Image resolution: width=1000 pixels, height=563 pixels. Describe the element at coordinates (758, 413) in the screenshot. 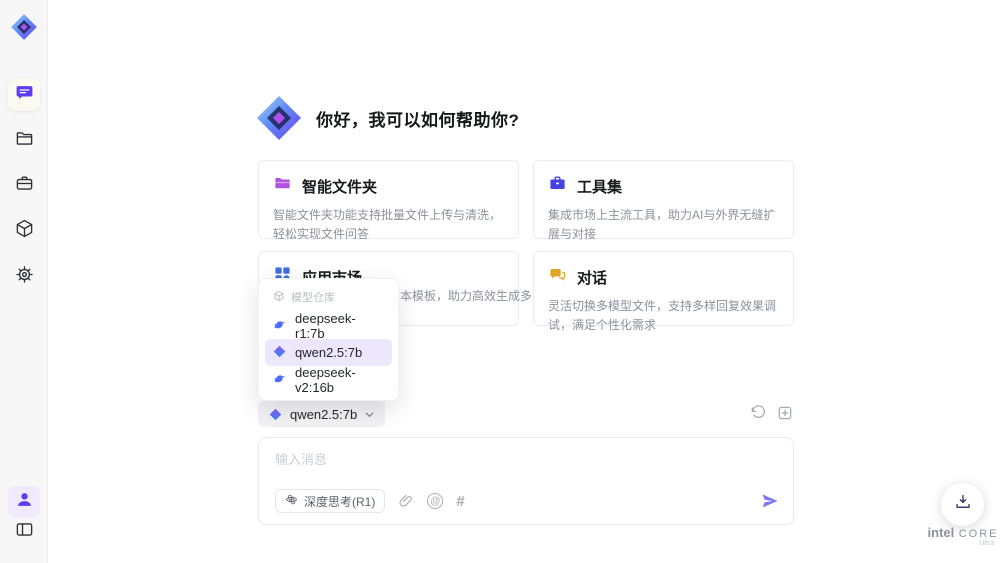

I see `history-icon` at that location.